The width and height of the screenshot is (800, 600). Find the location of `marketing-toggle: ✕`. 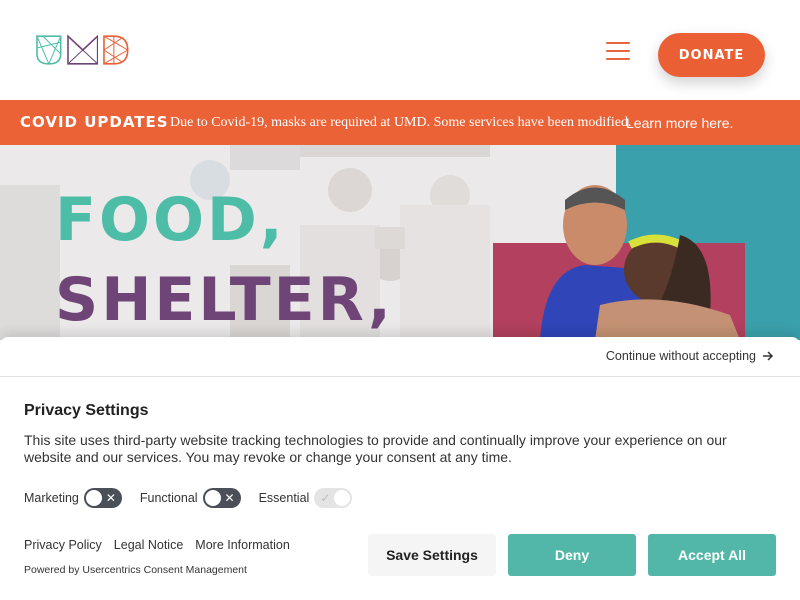

marketing-toggle: ✕ is located at coordinates (102, 498).